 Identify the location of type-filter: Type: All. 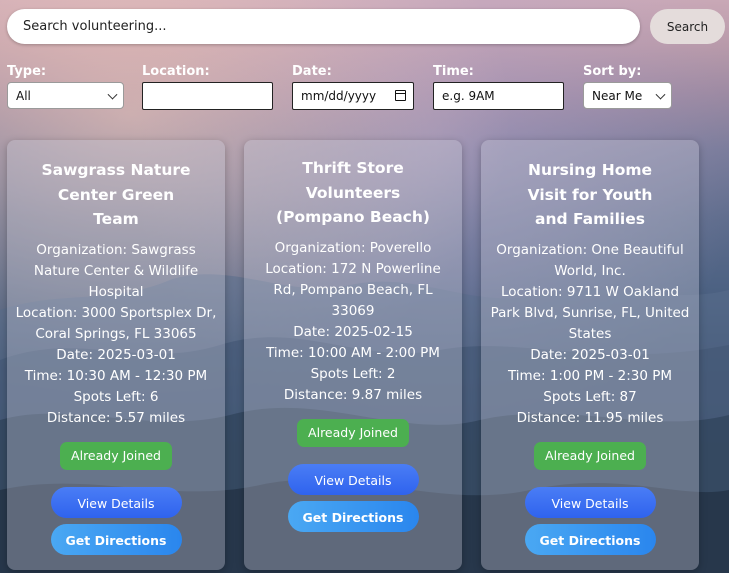
(65, 86).